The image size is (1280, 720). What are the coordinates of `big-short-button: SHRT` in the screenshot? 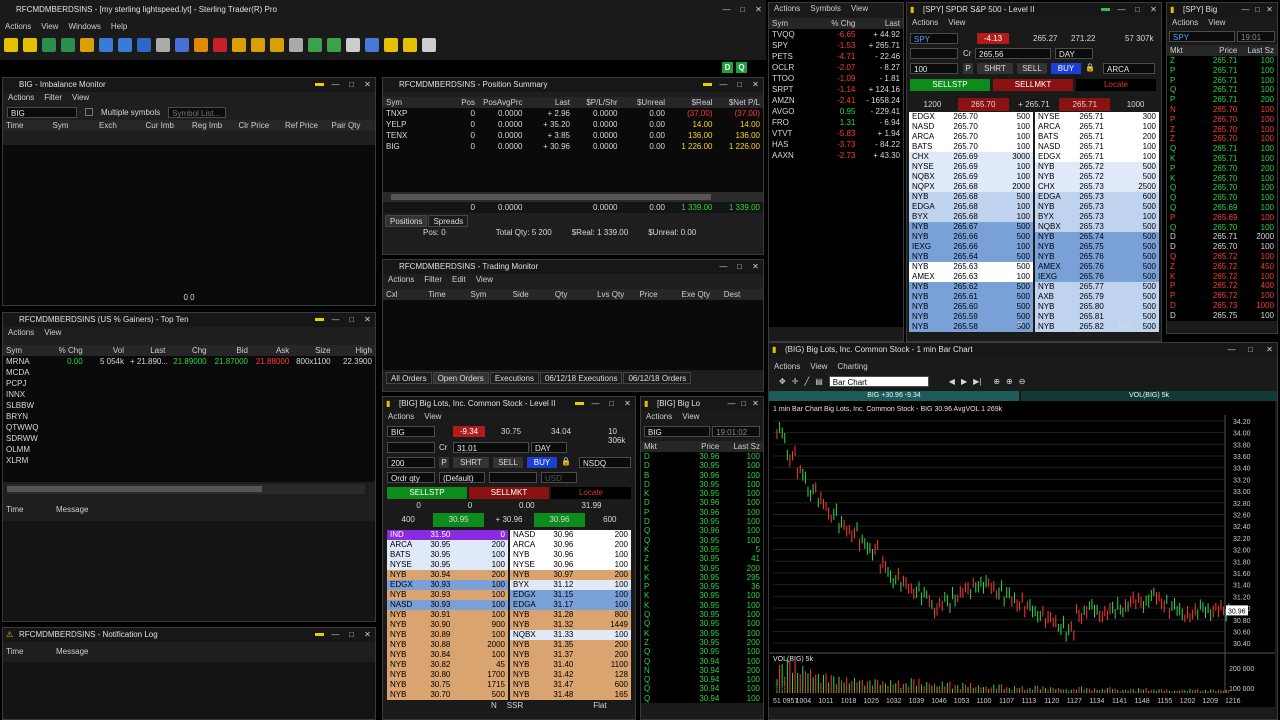 It's located at (471, 462).